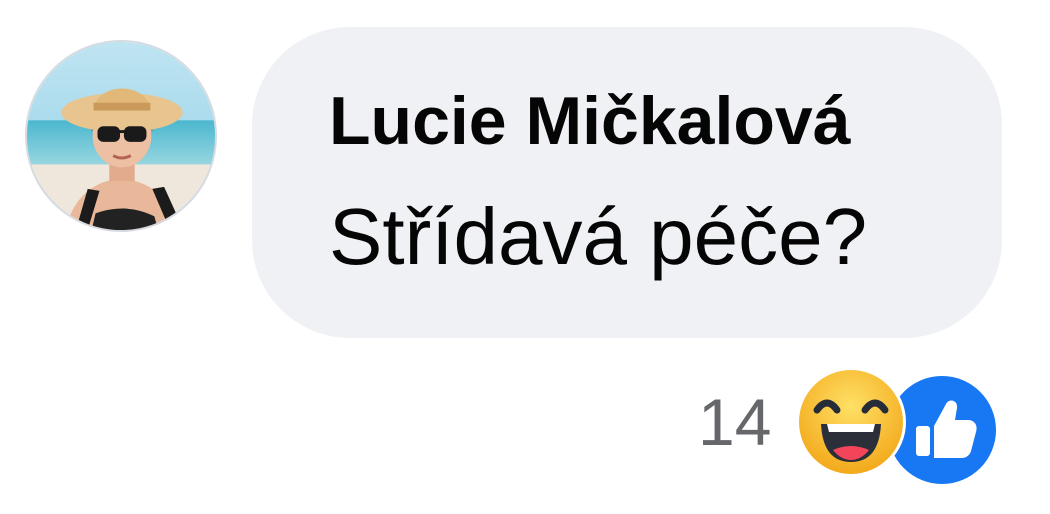  Describe the element at coordinates (851, 422) in the screenshot. I see `haha-icon` at that location.